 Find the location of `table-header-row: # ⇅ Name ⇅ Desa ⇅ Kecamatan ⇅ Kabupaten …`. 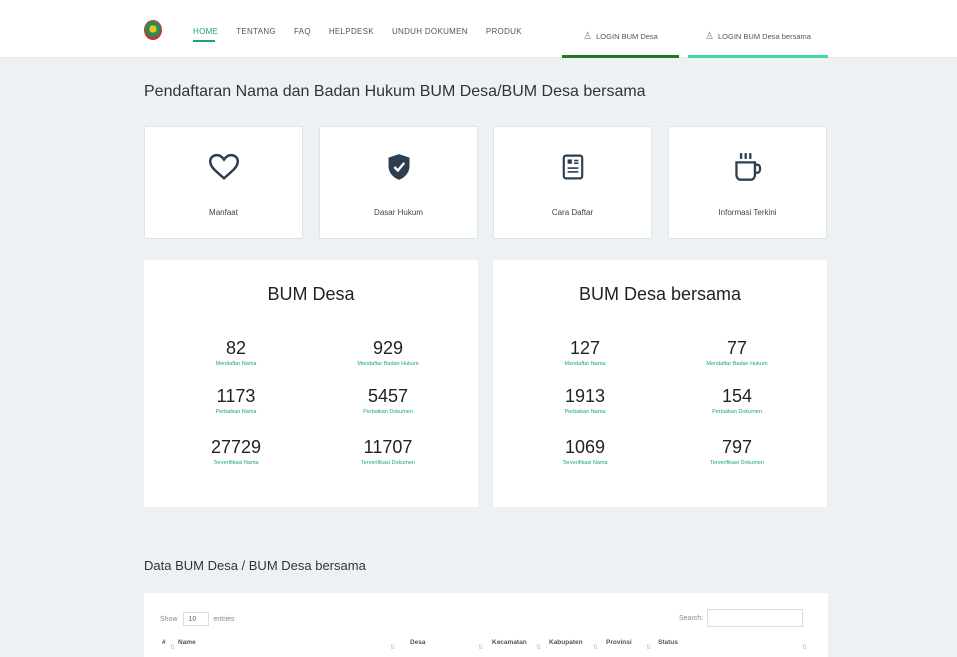

table-header-row: # ⇅ Name ⇅ Desa ⇅ Kecamatan ⇅ Kabupaten … is located at coordinates (486, 648).